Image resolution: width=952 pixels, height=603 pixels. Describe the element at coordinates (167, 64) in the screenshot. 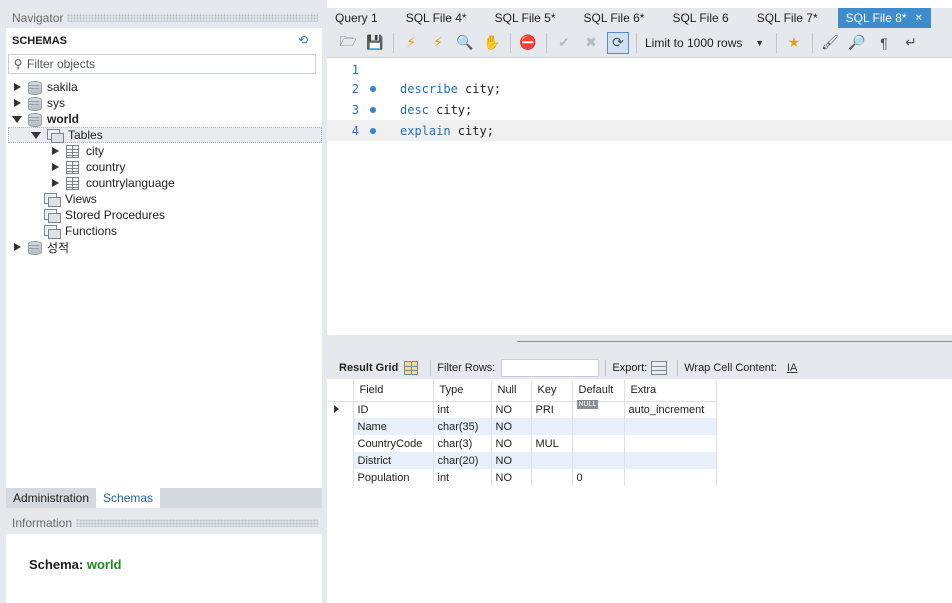

I see `filter-objects-input` at that location.